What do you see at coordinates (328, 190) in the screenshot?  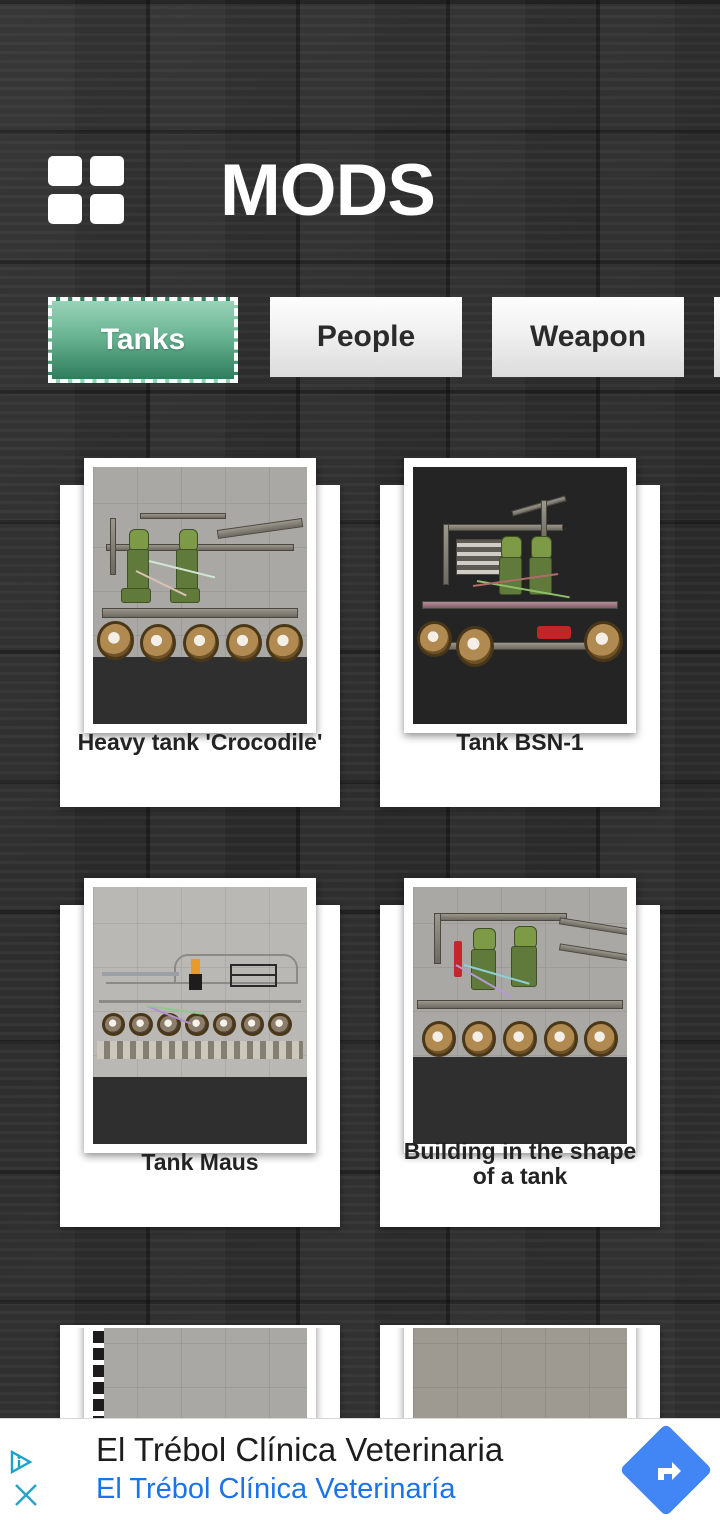 I see `page-title: MODS` at bounding box center [328, 190].